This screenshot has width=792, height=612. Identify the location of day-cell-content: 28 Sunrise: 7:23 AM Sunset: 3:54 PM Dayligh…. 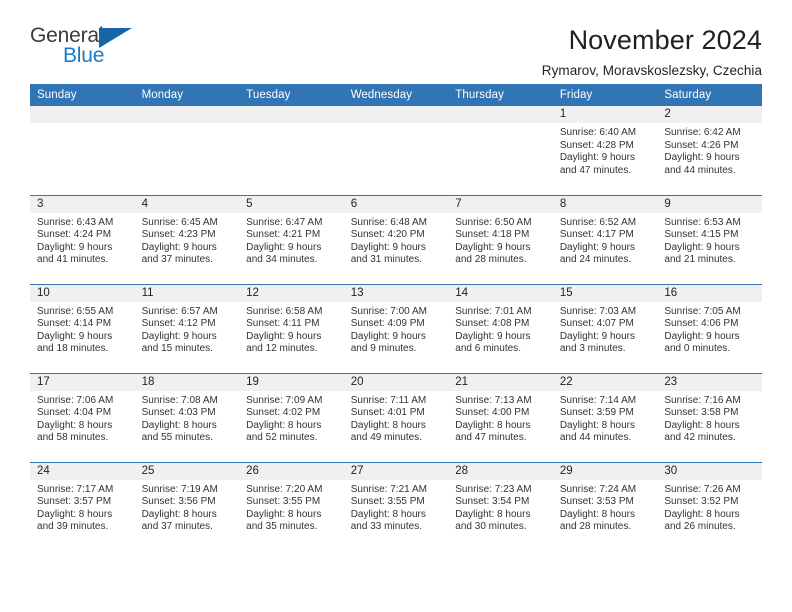
(500, 506).